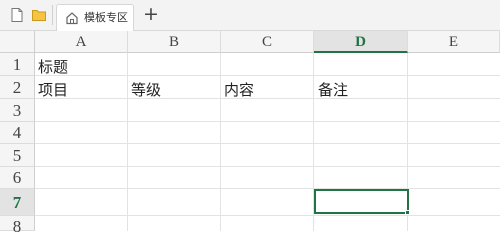 This screenshot has width=500, height=240. Describe the element at coordinates (17, 155) in the screenshot. I see `row-header-5: 5` at that location.